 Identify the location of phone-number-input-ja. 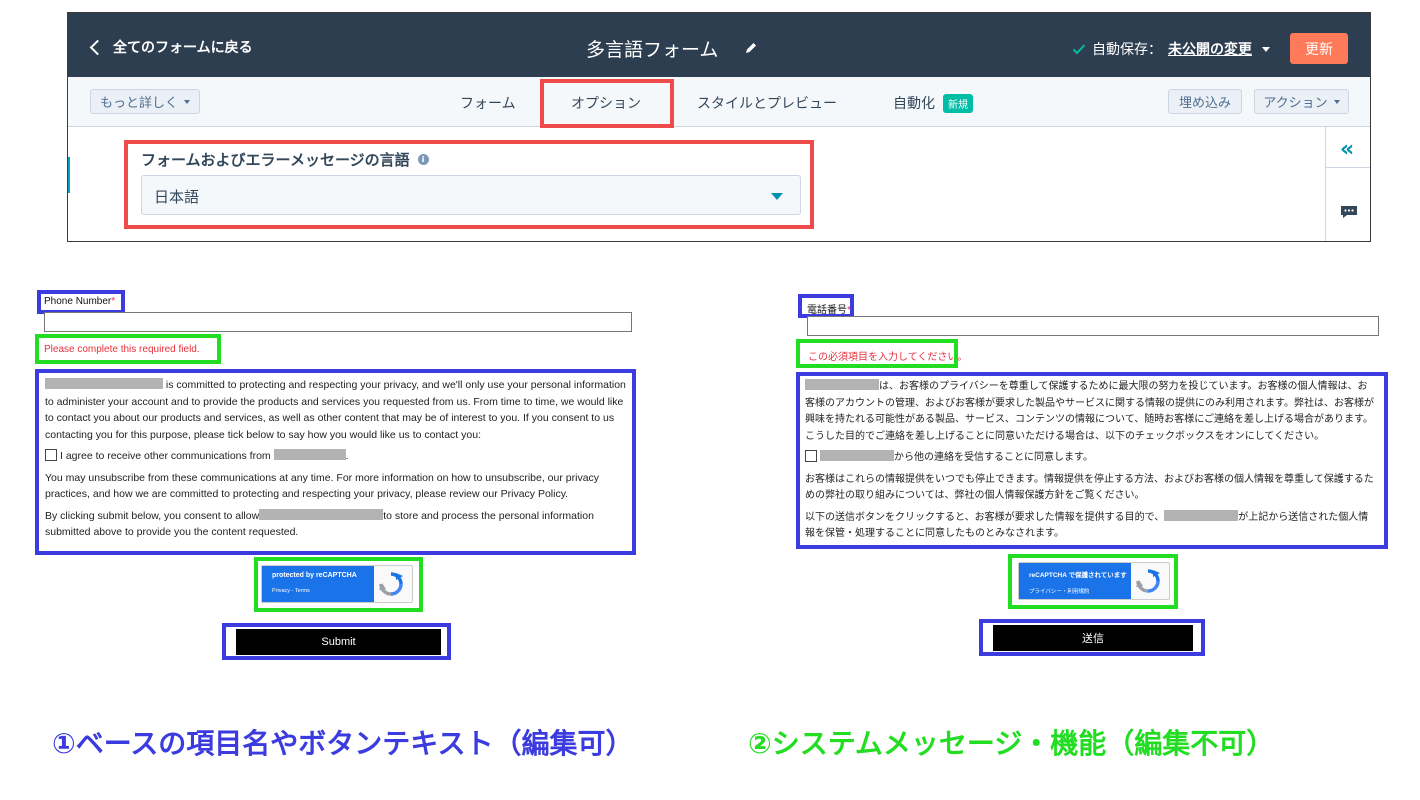
(1093, 326).